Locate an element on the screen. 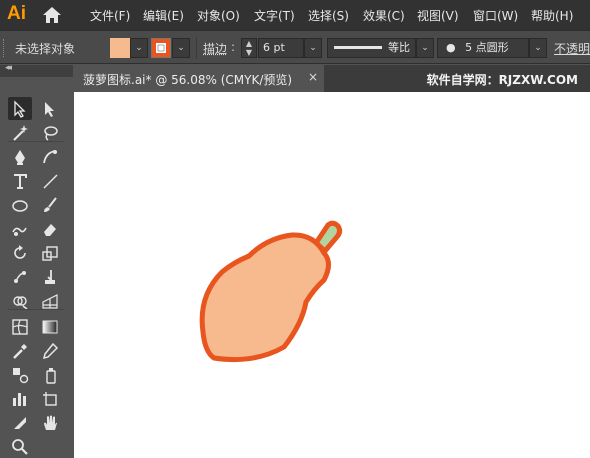 This screenshot has width=590, height=458. free-transform-tool-button is located at coordinates (50, 276).